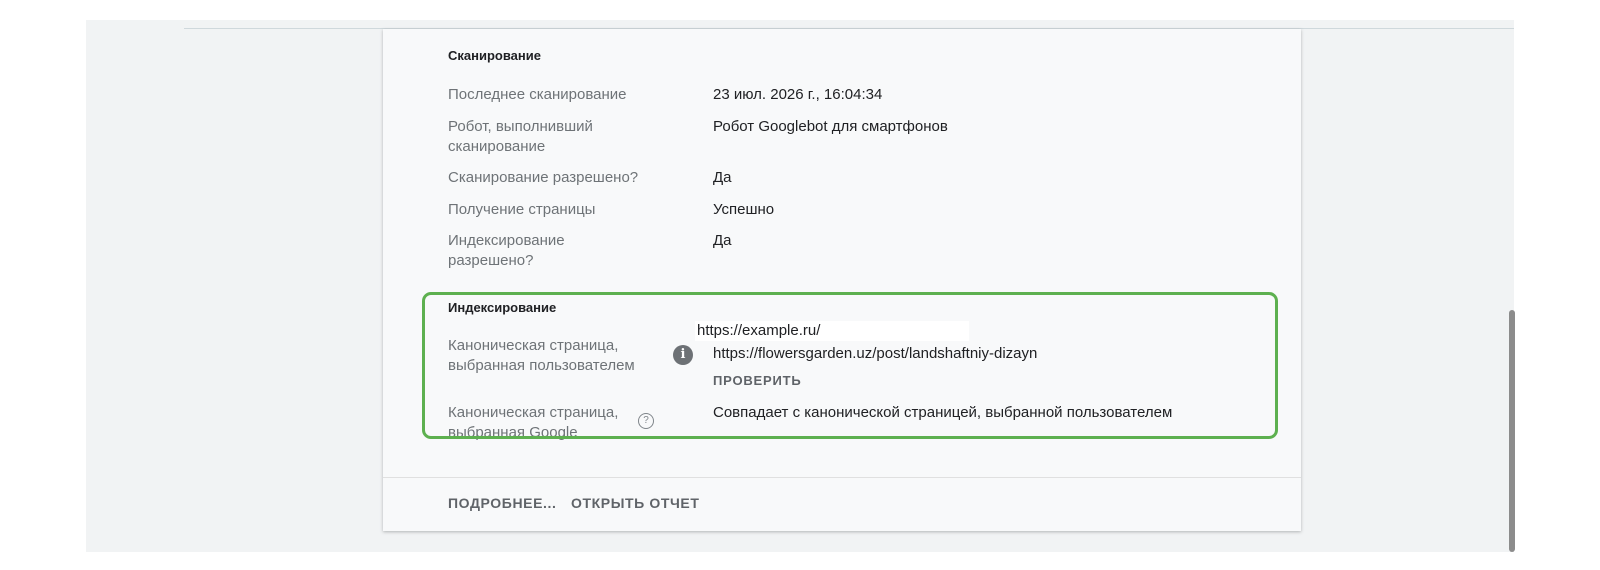 This screenshot has width=1600, height=570. I want to click on crawl-allowed-value: Да, so click(722, 177).